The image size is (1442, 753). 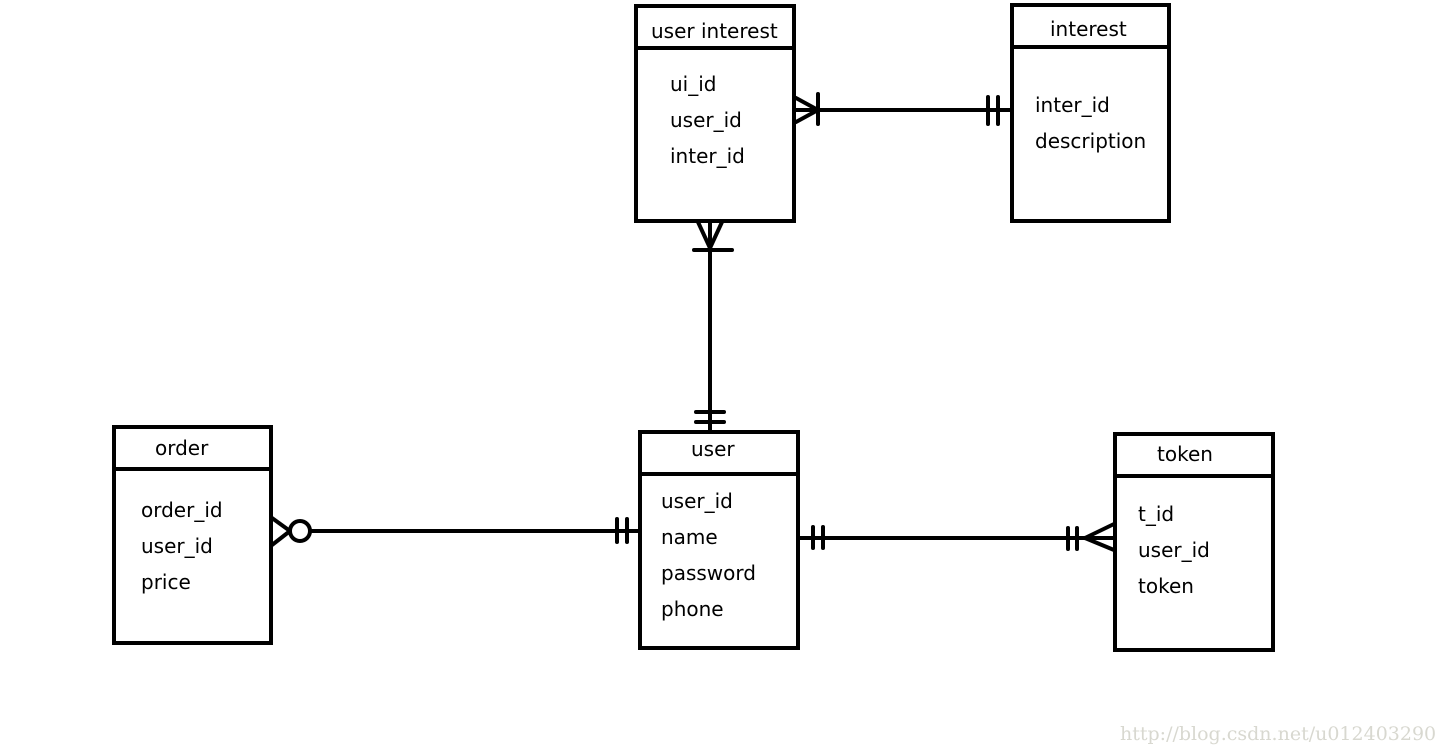 What do you see at coordinates (713, 449) in the screenshot?
I see `entity-title: user` at bounding box center [713, 449].